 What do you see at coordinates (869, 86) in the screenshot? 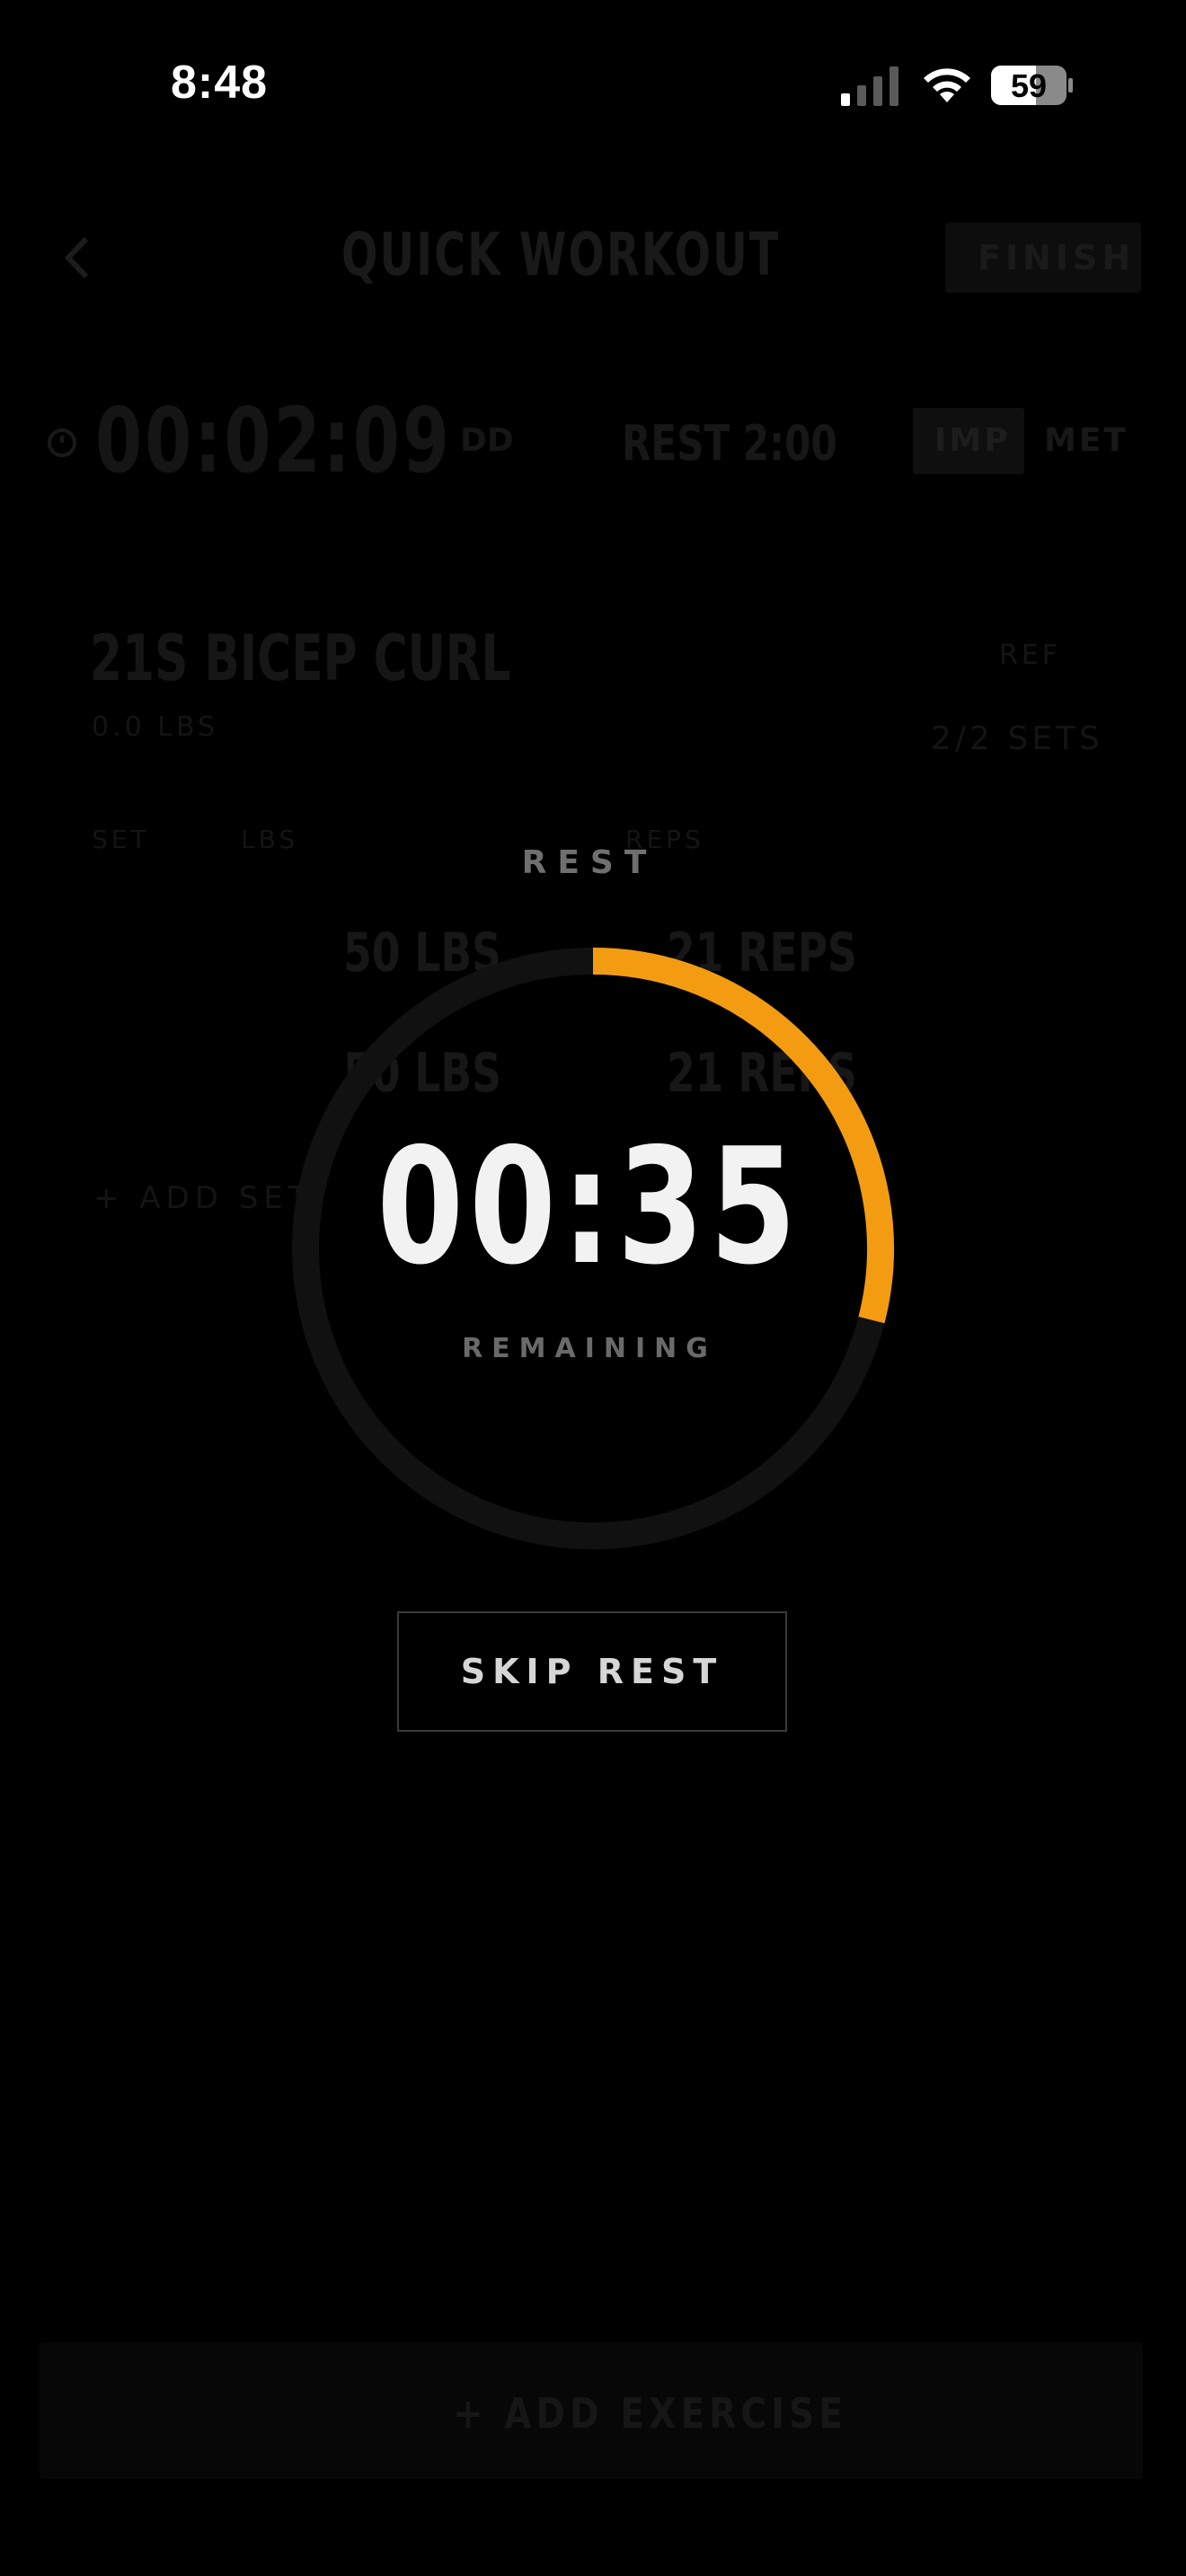
I see `cellular-signal-icon` at bounding box center [869, 86].